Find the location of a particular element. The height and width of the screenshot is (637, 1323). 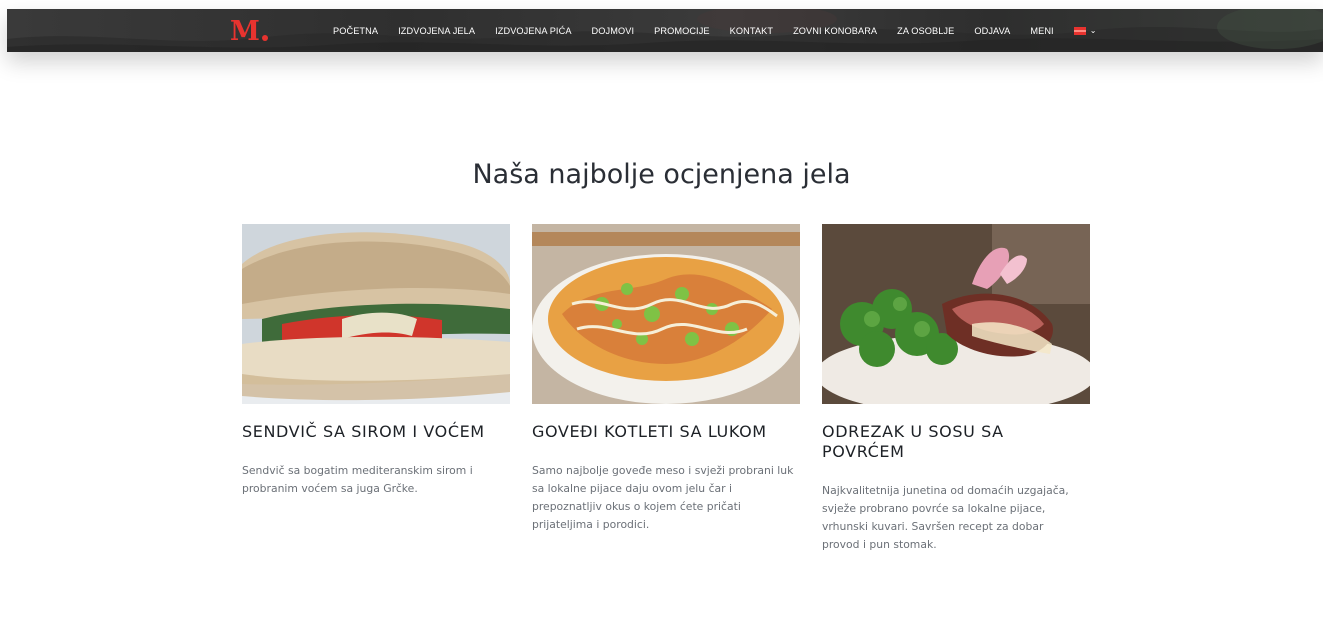

nav-item-odjava: ODJAVA is located at coordinates (992, 31).